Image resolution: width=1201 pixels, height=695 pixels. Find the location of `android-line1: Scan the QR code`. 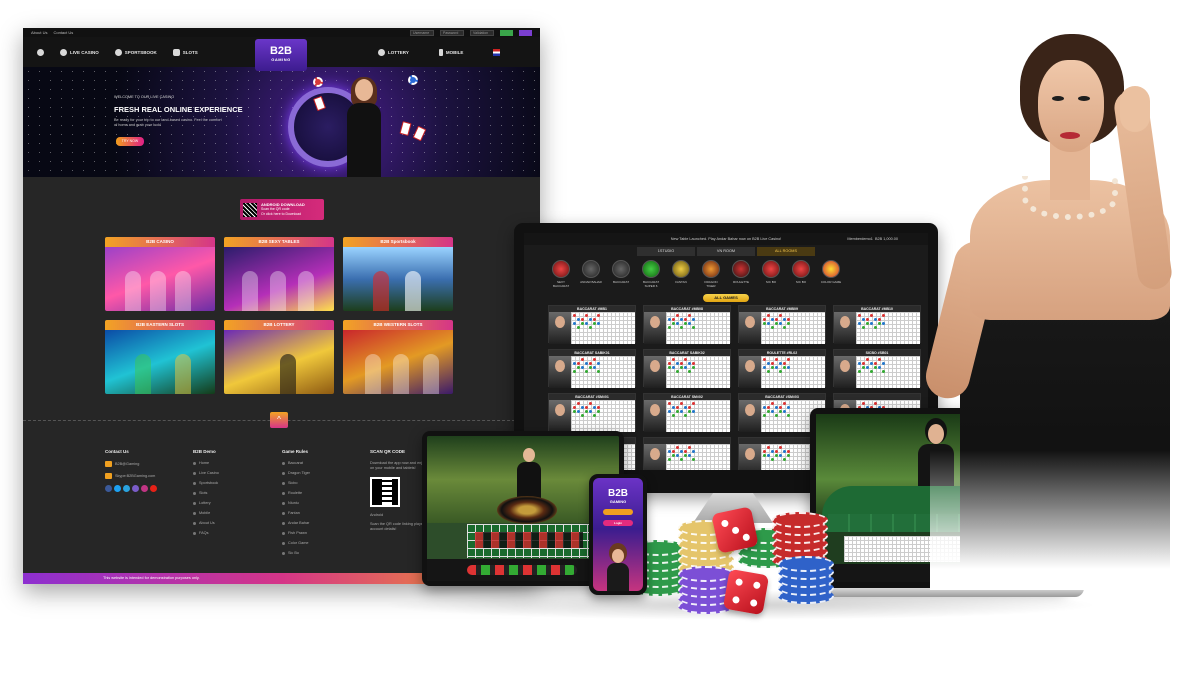

android-line1: Scan the QR code is located at coordinates (275, 209).